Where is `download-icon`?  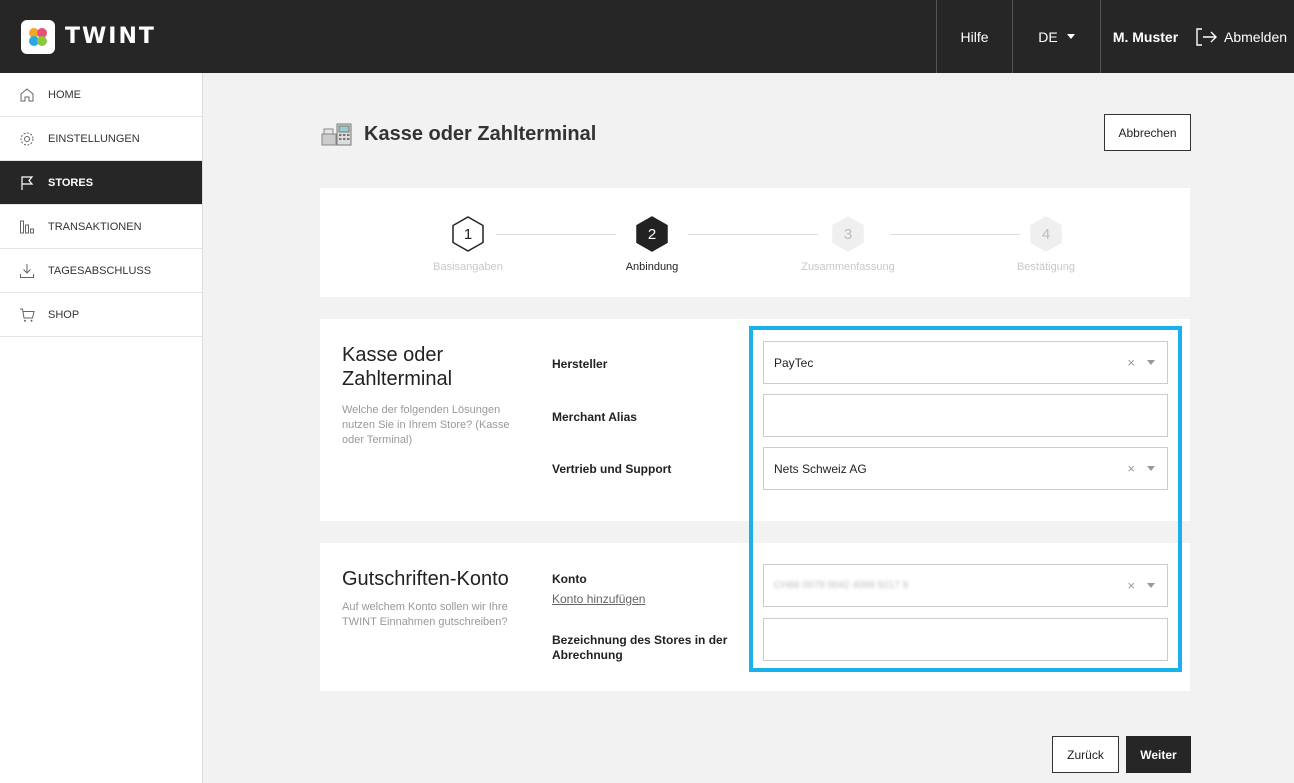 download-icon is located at coordinates (27, 271).